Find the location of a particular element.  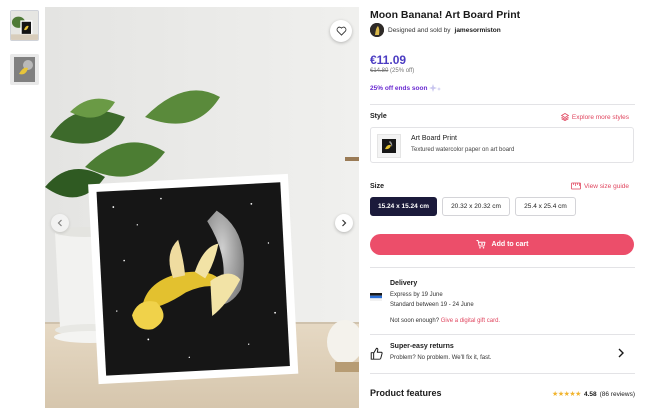

product-title: Moon Banana! Art Board Print is located at coordinates (445, 15).